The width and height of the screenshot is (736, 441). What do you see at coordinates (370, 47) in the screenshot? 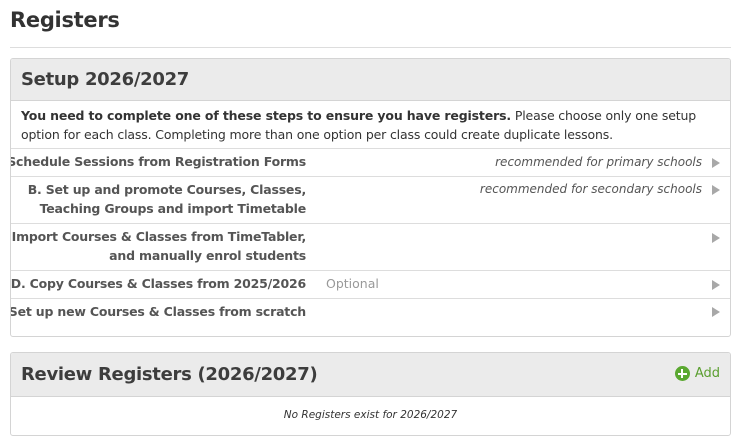
I see `title-divider` at bounding box center [370, 47].